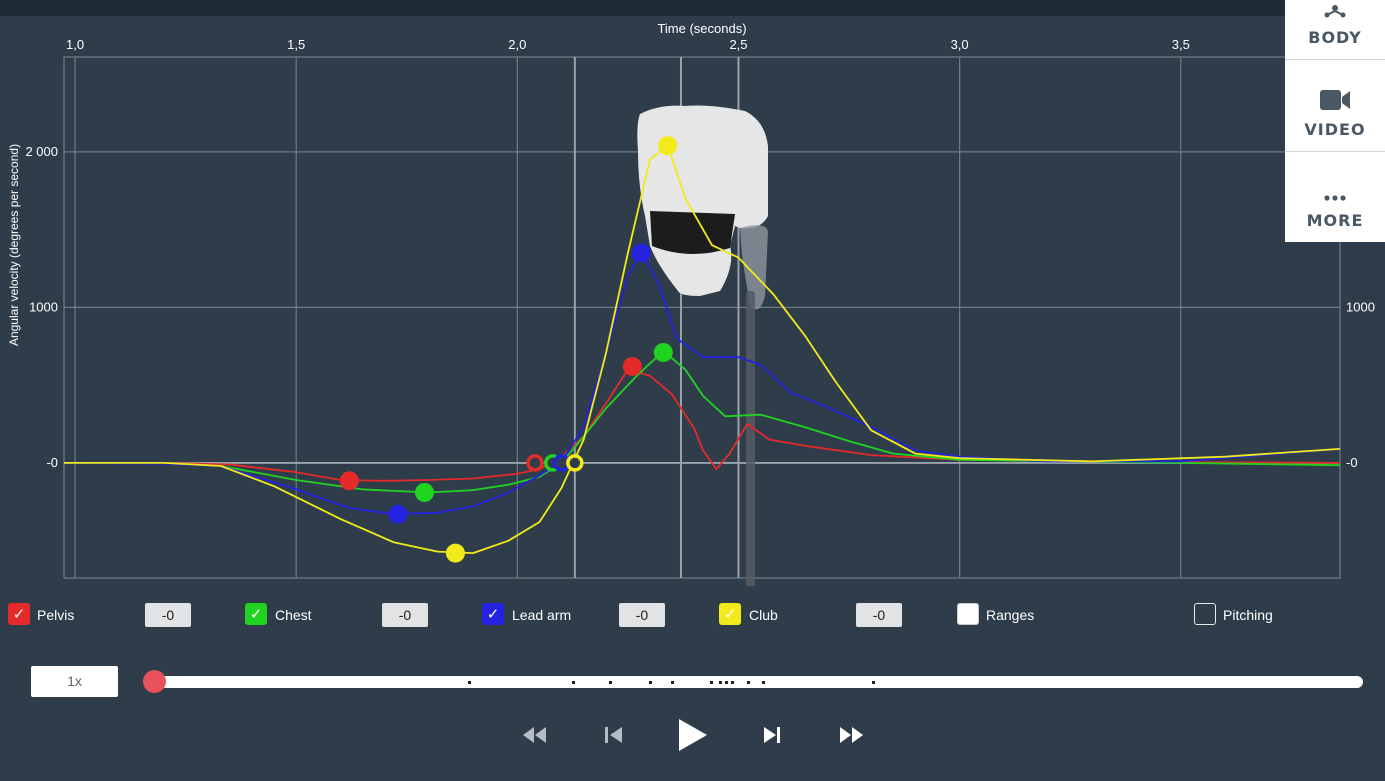 This screenshot has width=1385, height=781. What do you see at coordinates (614, 735) in the screenshot?
I see `previous-frame-button` at bounding box center [614, 735].